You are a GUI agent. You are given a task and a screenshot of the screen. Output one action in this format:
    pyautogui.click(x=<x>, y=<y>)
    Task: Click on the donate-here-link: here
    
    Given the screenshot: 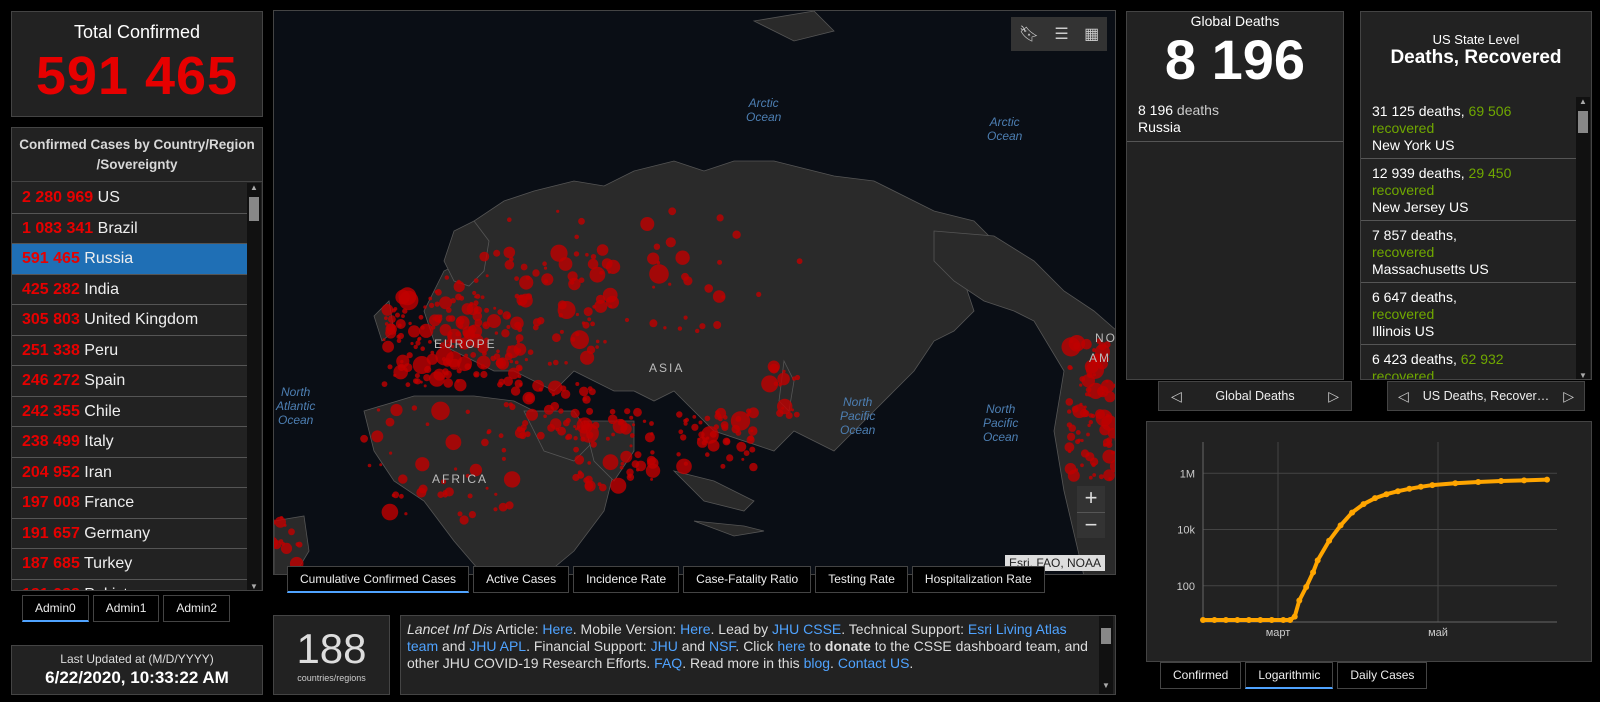 What is the action you would take?
    pyautogui.click(x=791, y=646)
    